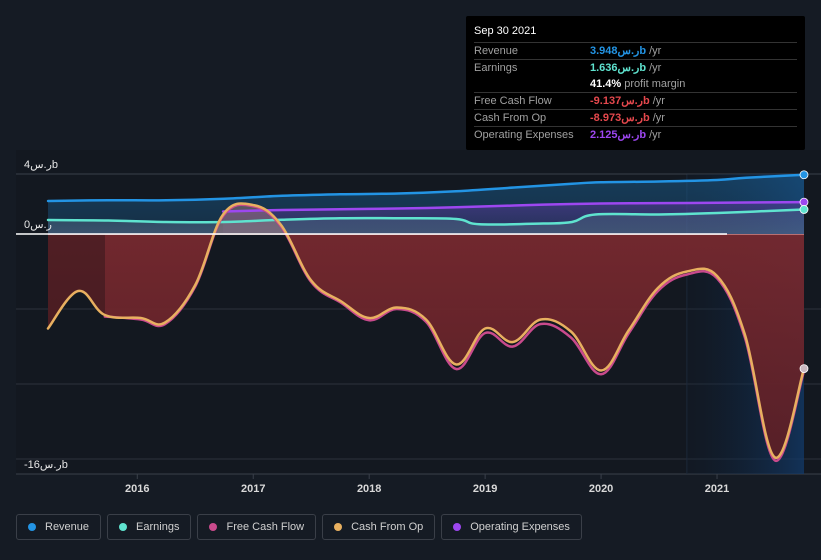  What do you see at coordinates (532, 84) in the screenshot?
I see `tooltip-label` at bounding box center [532, 84].